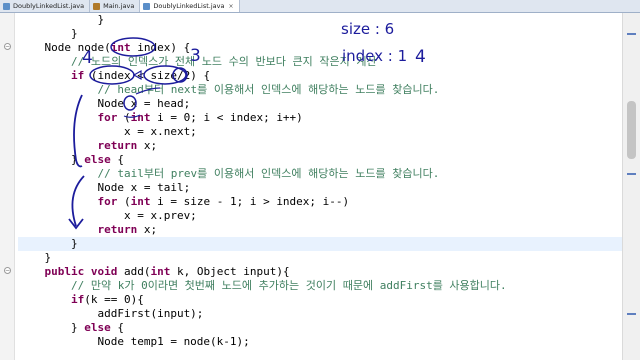 The image size is (640, 360). I want to click on annotation-four-right: 4, so click(420, 57).